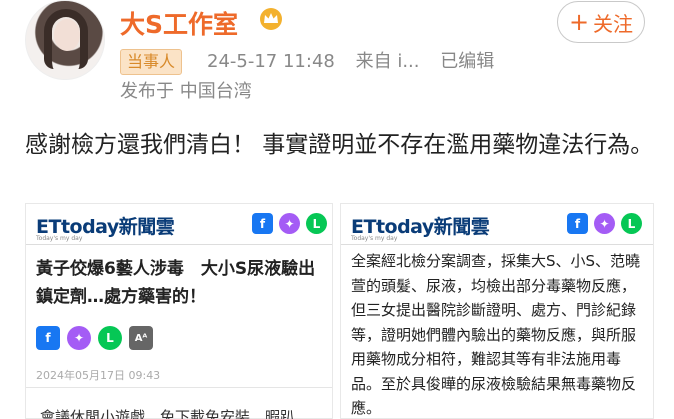 The width and height of the screenshot is (674, 419). Describe the element at coordinates (271, 19) in the screenshot. I see `crown-icon` at that location.